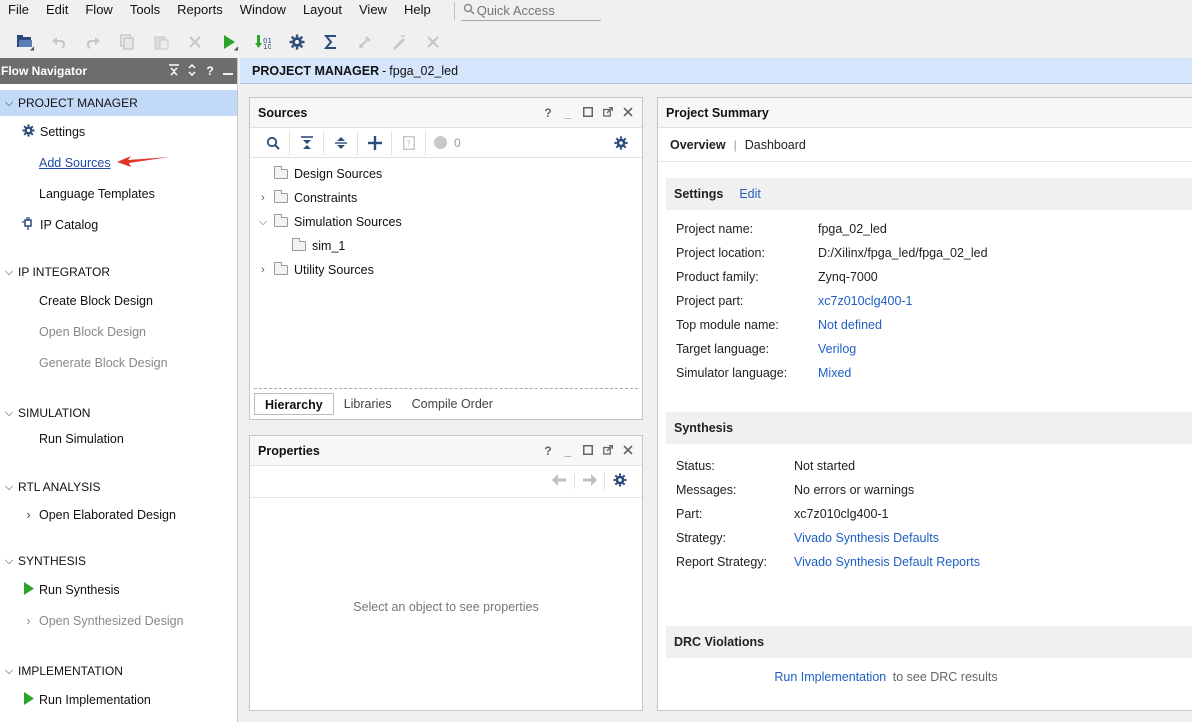  I want to click on menu-reports: Reports, so click(200, 11).